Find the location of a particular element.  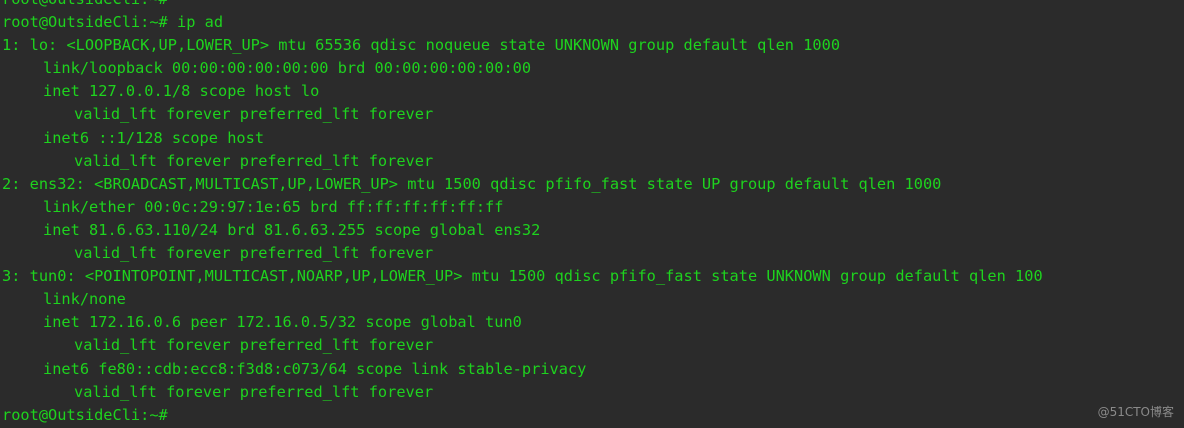

terminal-line-prompt-active: root@OutsideCli:~# is located at coordinates (522, 415).